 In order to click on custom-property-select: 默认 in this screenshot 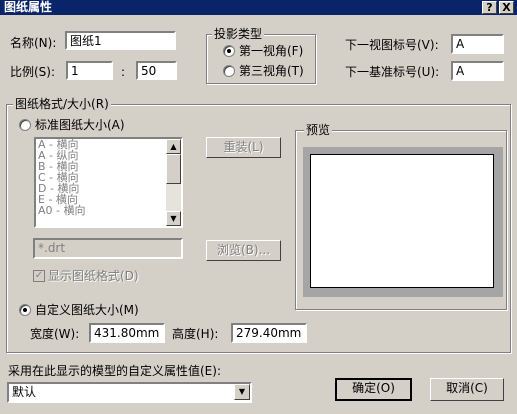, I will do `click(129, 392)`.